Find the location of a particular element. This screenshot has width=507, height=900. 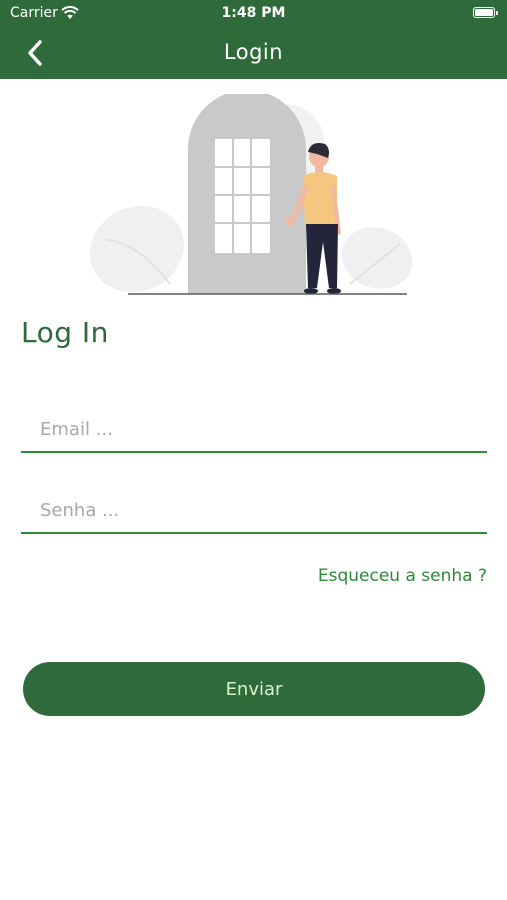

navigation-bar: Login is located at coordinates (253, 53).